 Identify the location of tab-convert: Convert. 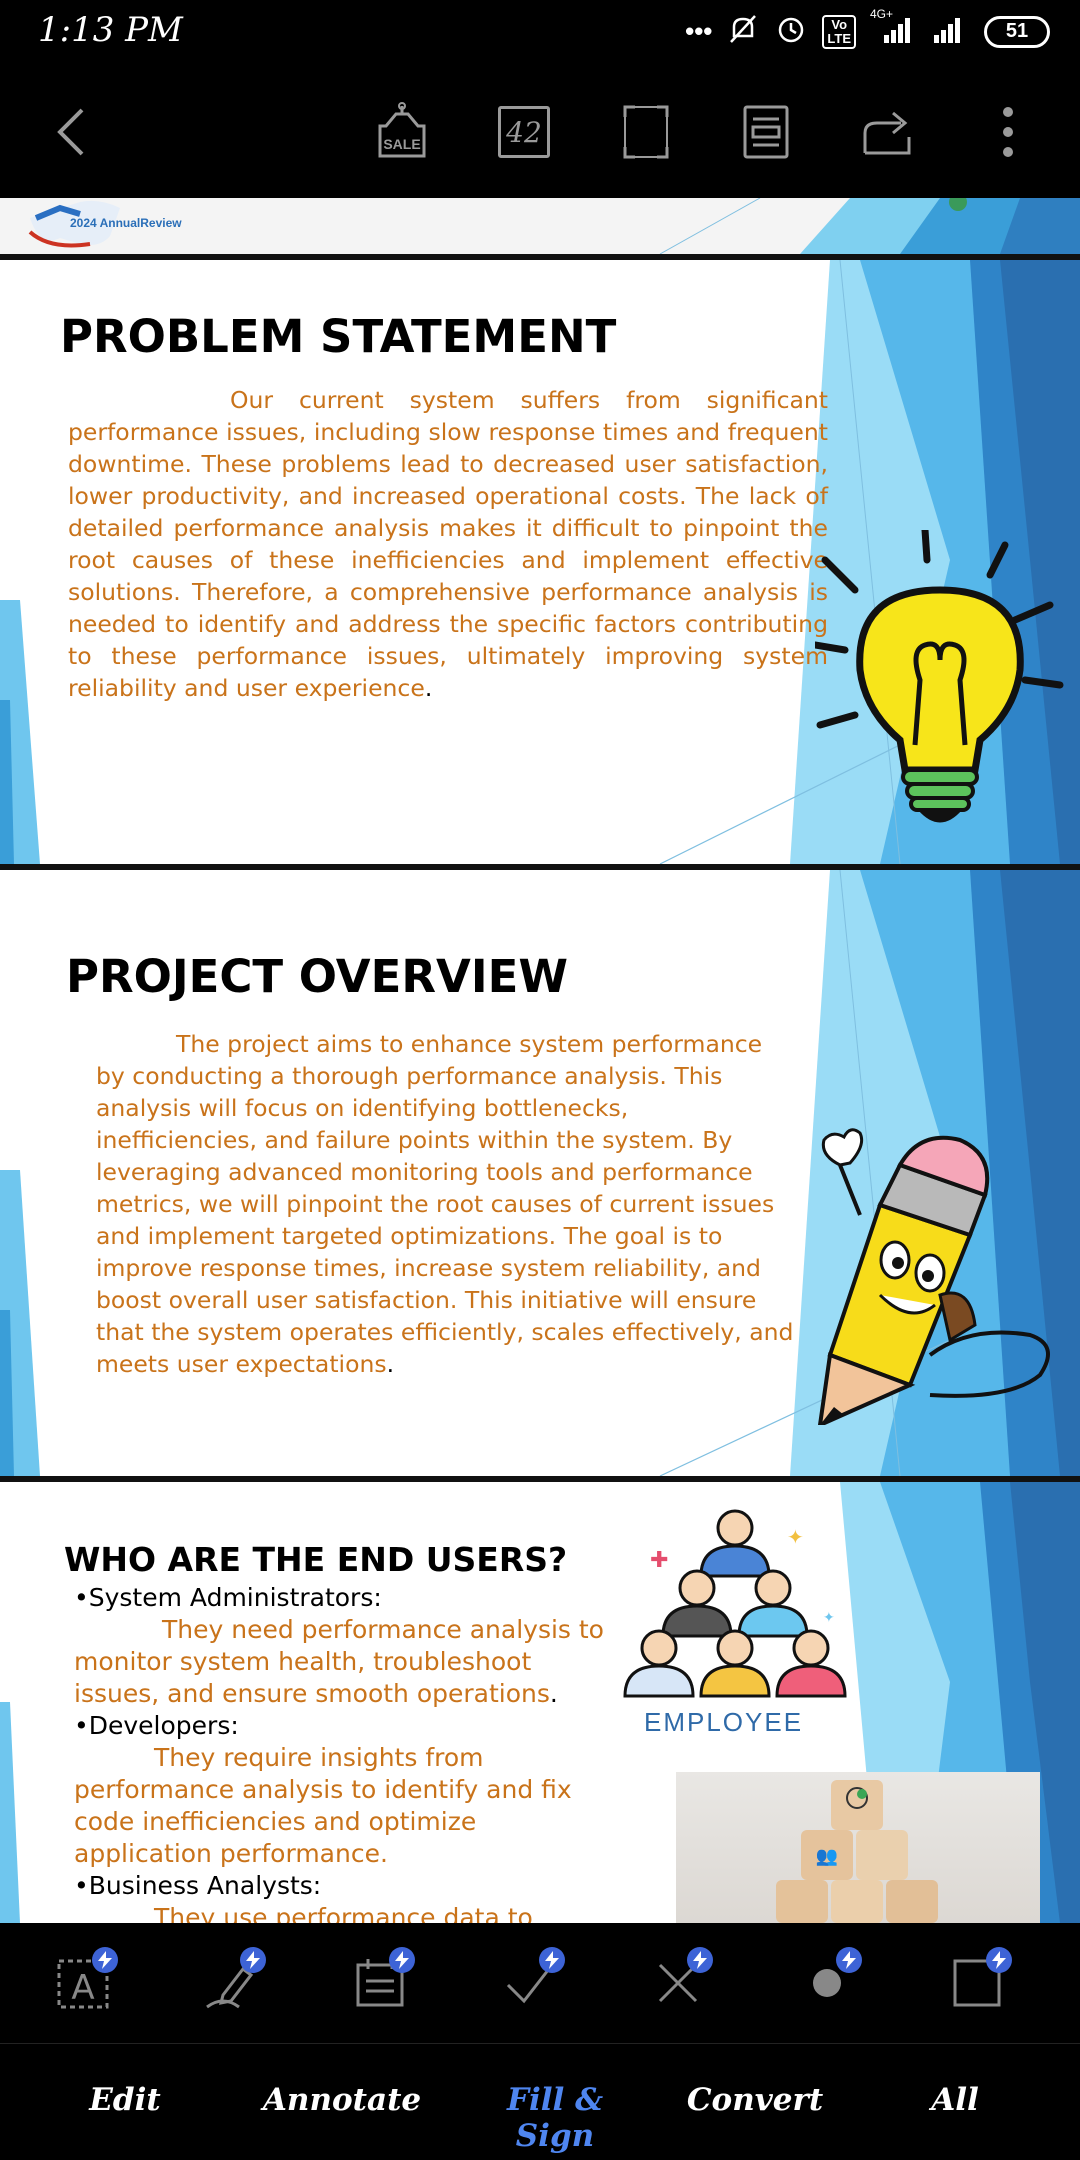
(755, 2100).